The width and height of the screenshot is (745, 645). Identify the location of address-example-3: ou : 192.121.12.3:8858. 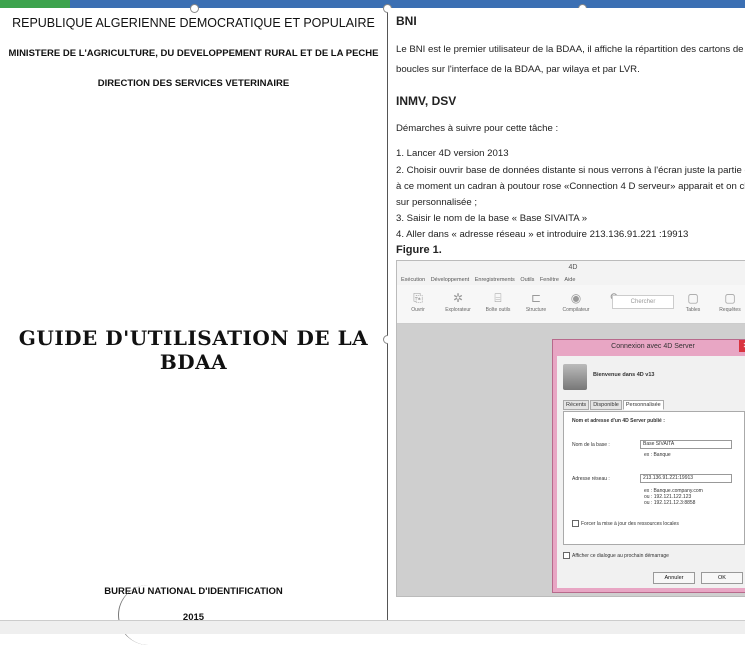
(670, 503).